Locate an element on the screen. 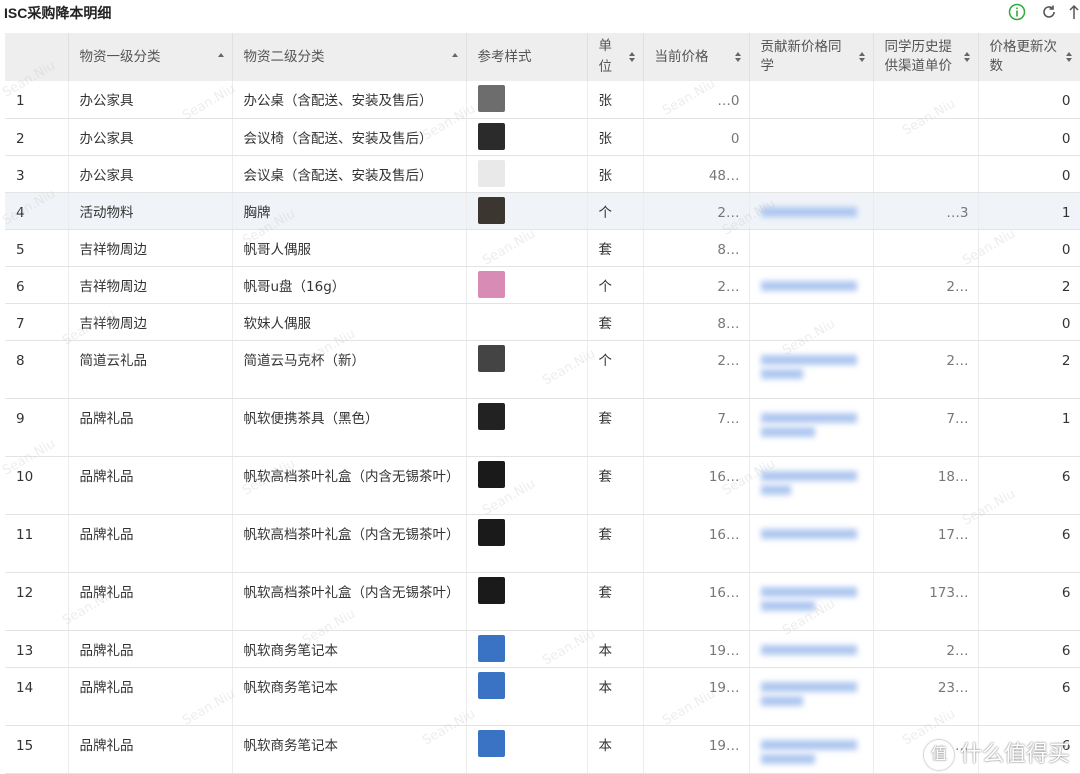  cell-unit: 套 is located at coordinates (615, 485).